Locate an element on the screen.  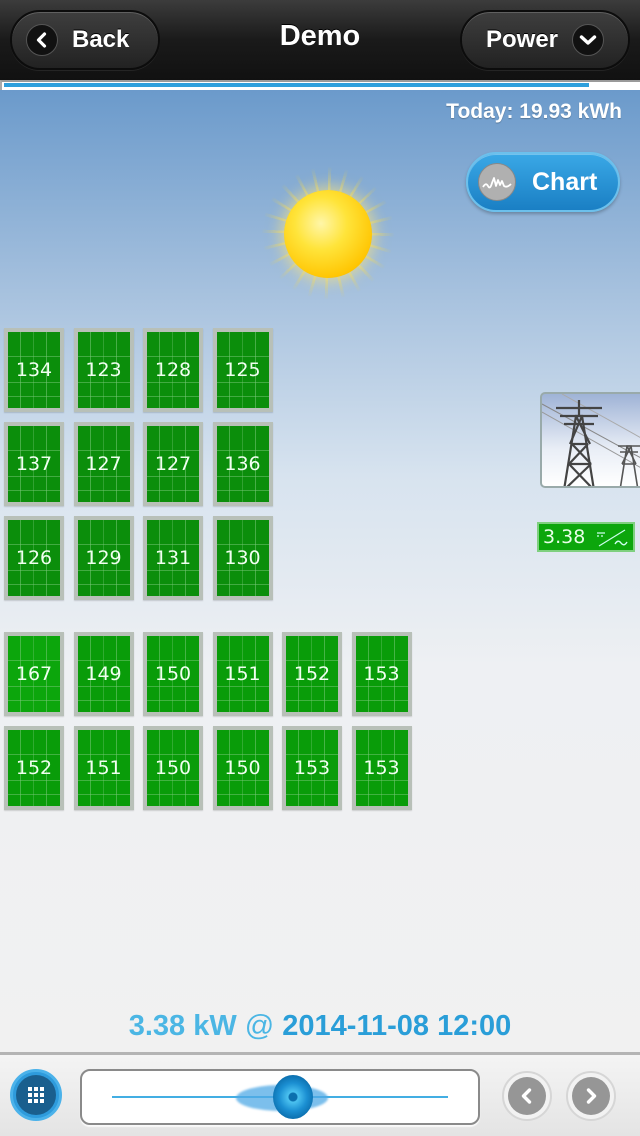
menu-button is located at coordinates (36, 1095).